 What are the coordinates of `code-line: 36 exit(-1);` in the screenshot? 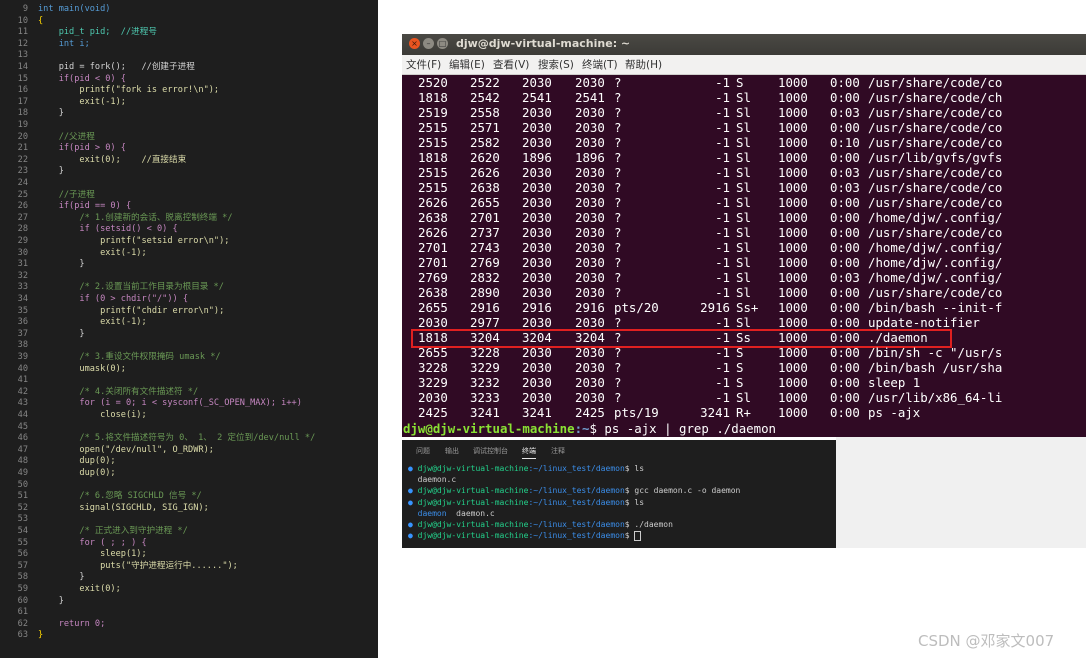 It's located at (189, 323).